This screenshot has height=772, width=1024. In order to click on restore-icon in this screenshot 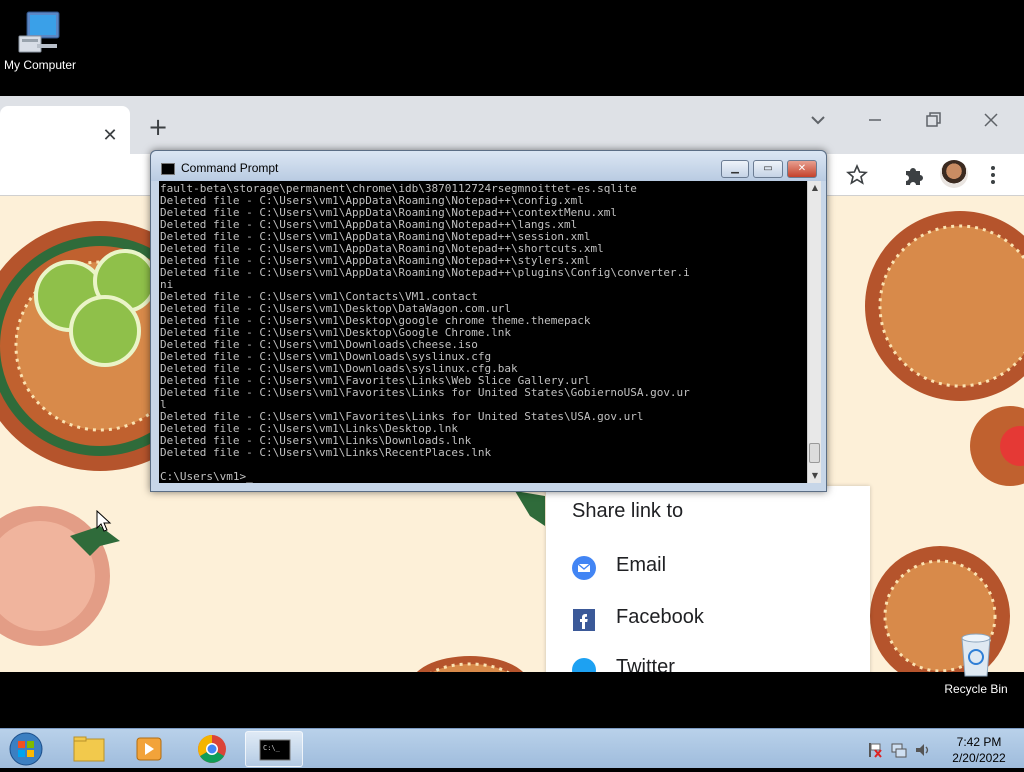, I will do `click(933, 120)`.